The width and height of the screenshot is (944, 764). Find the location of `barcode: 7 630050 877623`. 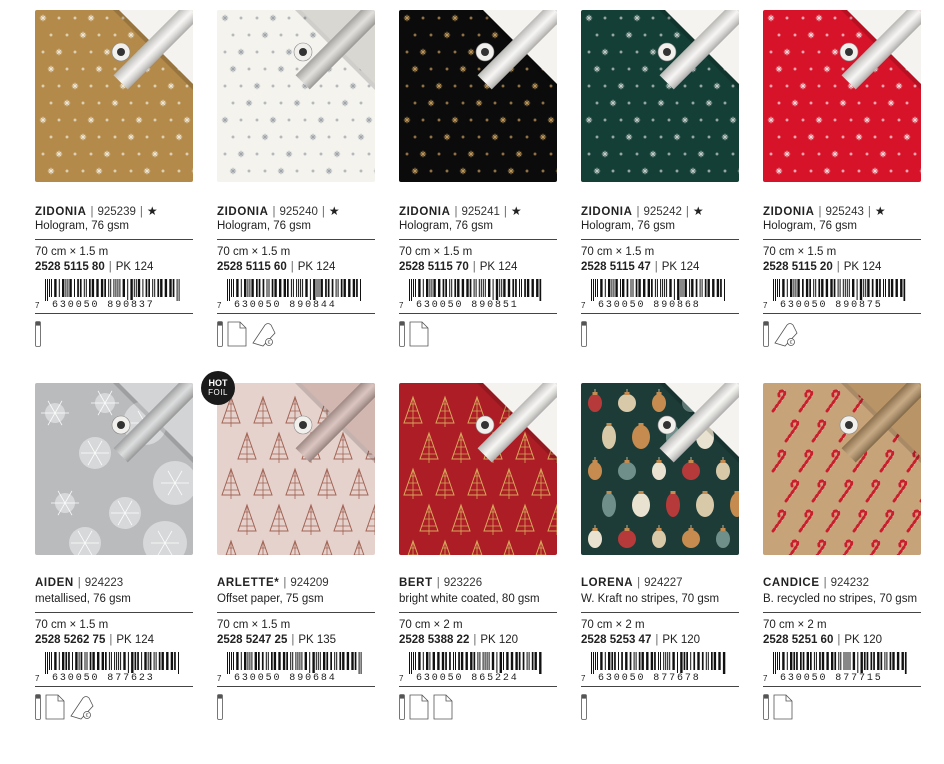

barcode: 7 630050 877623 is located at coordinates (114, 668).